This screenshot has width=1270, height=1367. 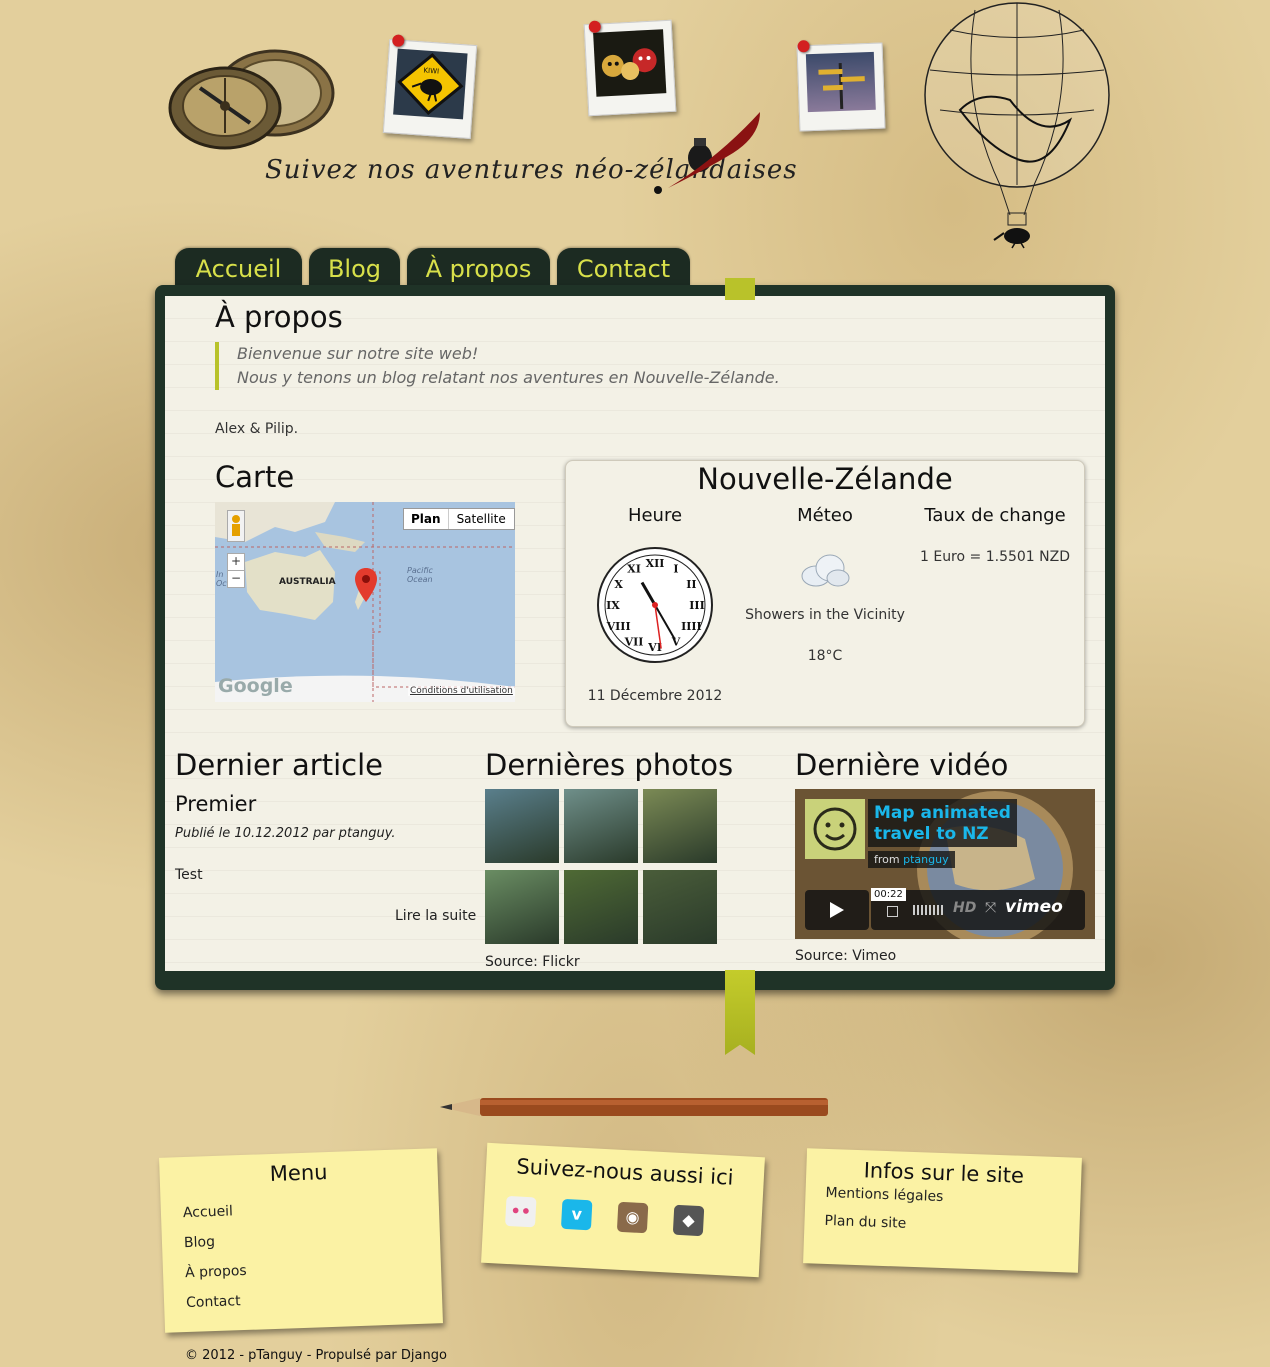 What do you see at coordinates (707, 153) in the screenshot?
I see `quill-inkwell-icon` at bounding box center [707, 153].